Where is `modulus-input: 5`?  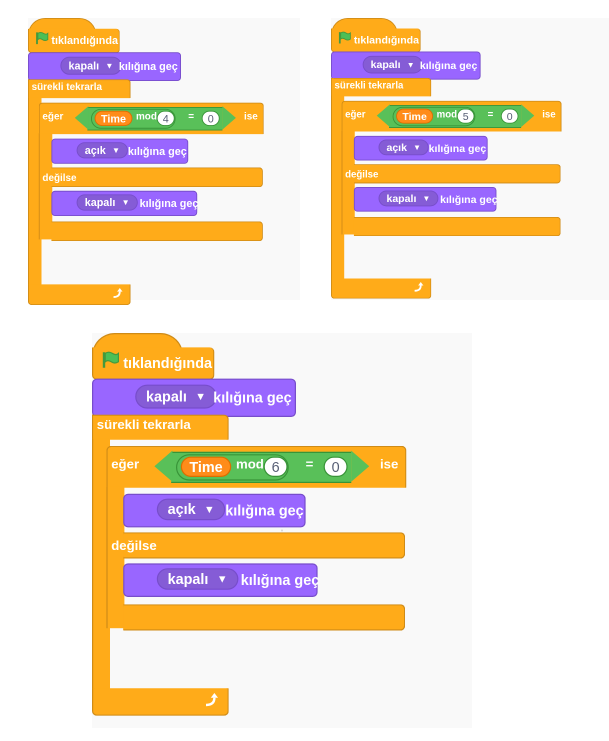
modulus-input: 5 is located at coordinates (465, 116).